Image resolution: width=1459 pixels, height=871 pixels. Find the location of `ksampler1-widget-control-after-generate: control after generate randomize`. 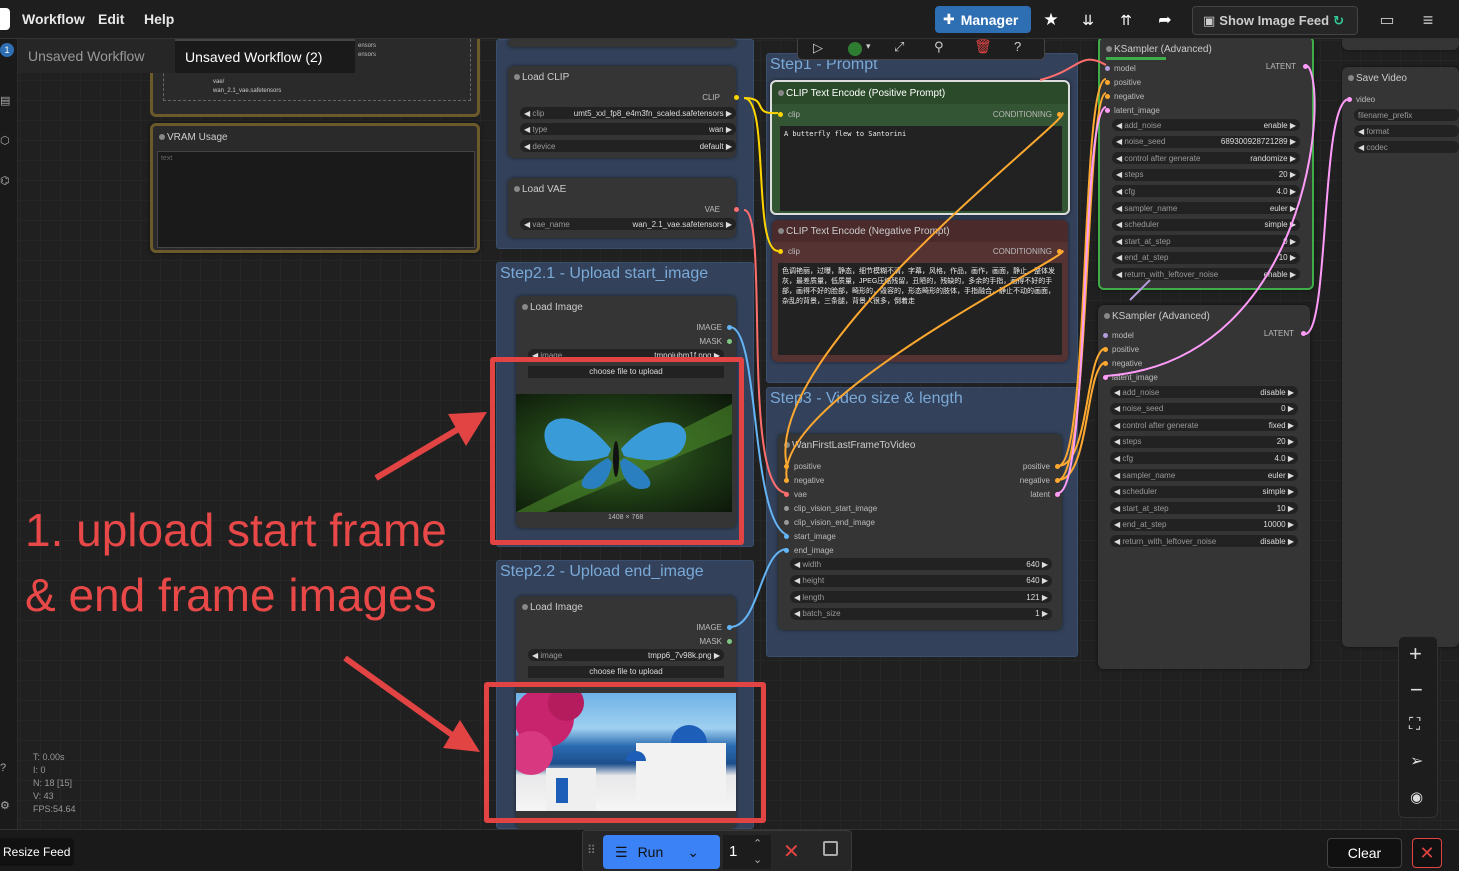

ksampler1-widget-control-after-generate: control after generate randomize is located at coordinates (1206, 158).